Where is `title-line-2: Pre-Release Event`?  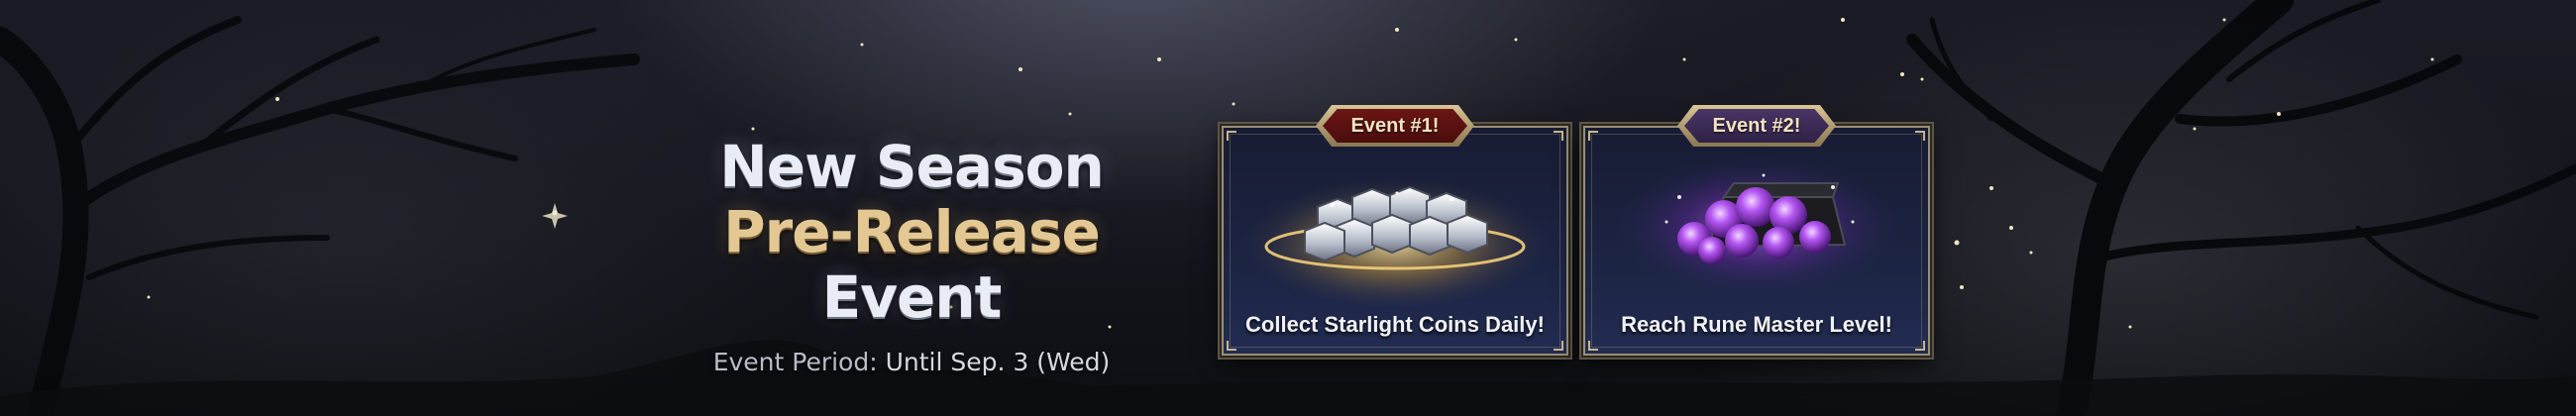
title-line-2: Pre-Release Event is located at coordinates (912, 264).